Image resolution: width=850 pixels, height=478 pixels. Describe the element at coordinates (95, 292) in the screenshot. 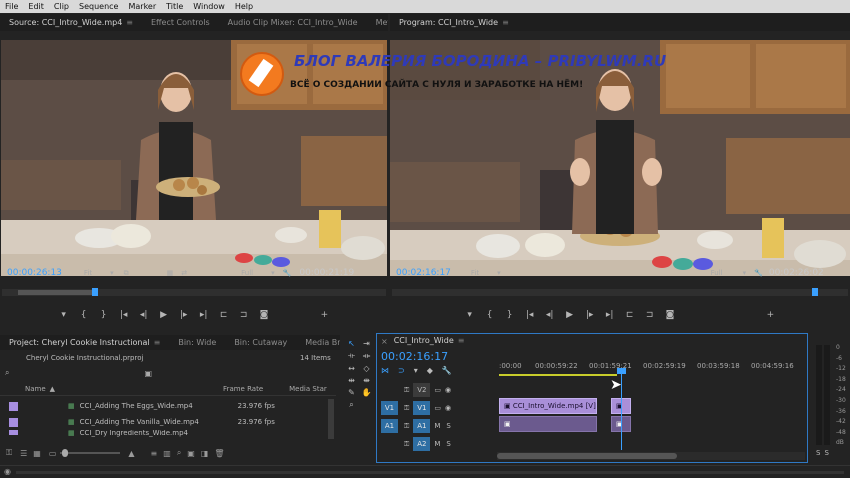

I see `source-playhead` at that location.